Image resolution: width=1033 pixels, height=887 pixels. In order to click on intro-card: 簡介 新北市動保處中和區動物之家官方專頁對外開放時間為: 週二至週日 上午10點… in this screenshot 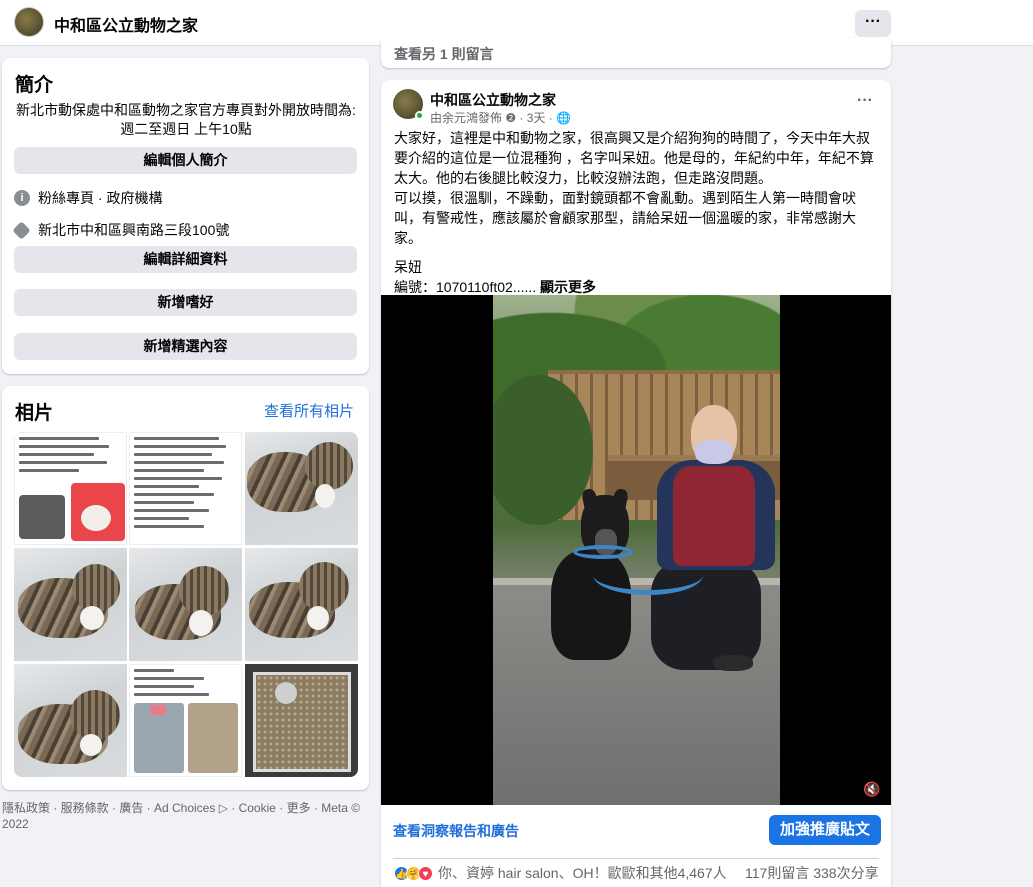, I will do `click(185, 216)`.